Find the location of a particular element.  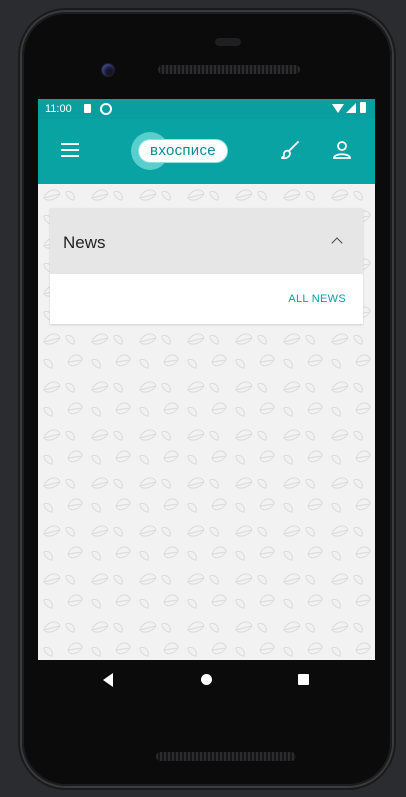

recents-icon is located at coordinates (303, 679).